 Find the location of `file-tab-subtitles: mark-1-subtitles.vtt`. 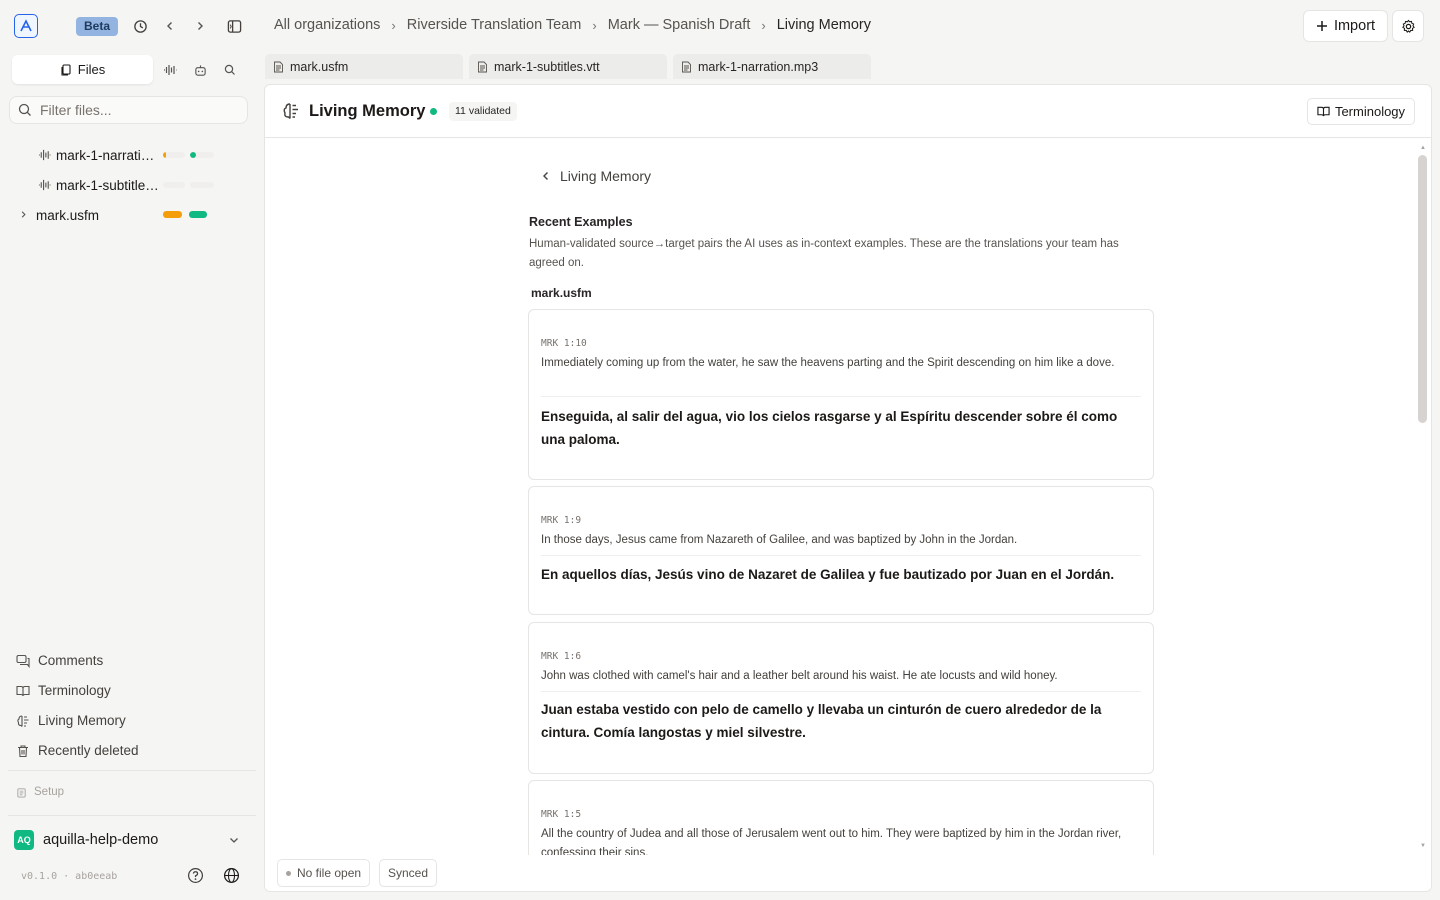

file-tab-subtitles: mark-1-subtitles.vtt is located at coordinates (568, 66).